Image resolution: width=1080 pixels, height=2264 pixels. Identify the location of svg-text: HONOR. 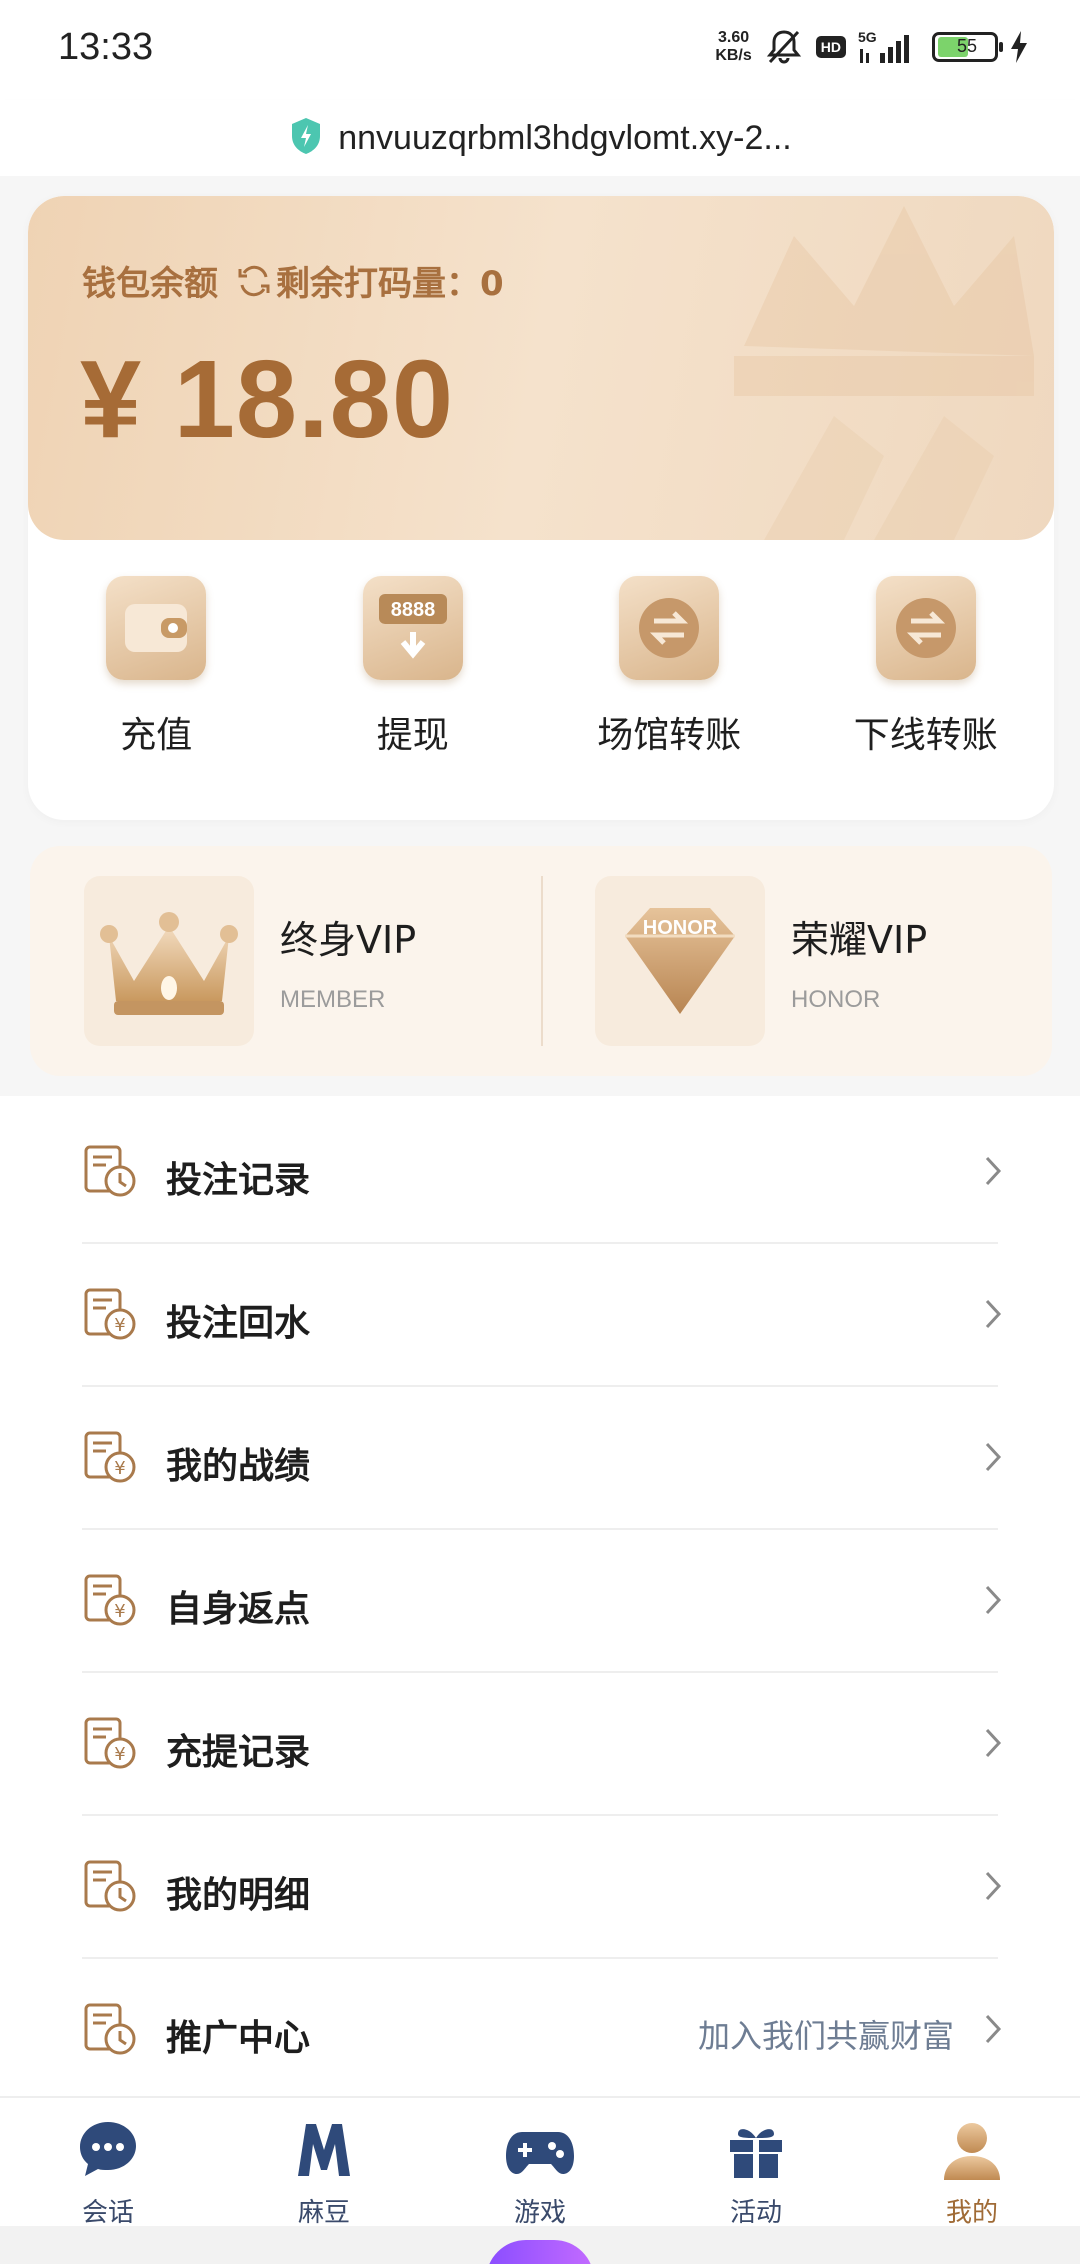
(680, 928).